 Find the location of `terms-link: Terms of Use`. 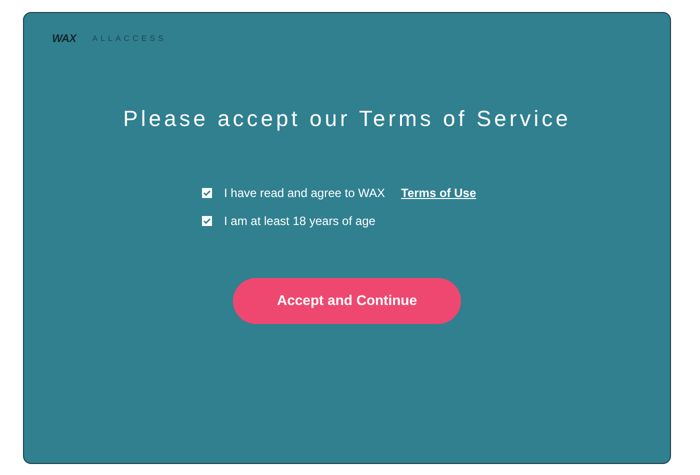

terms-link: Terms of Use is located at coordinates (438, 193).